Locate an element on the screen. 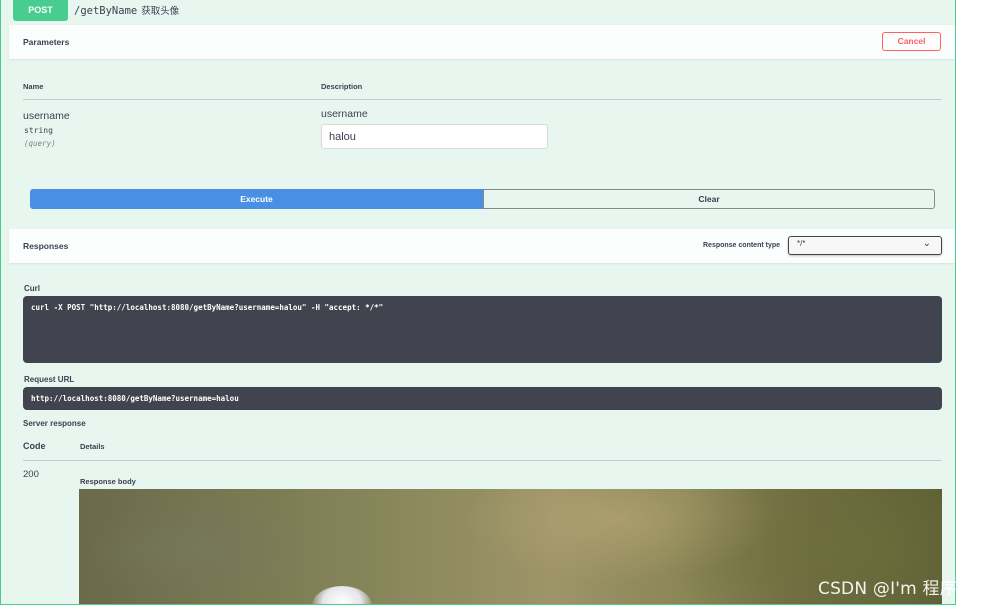  response-status-code: 200 is located at coordinates (31, 474).